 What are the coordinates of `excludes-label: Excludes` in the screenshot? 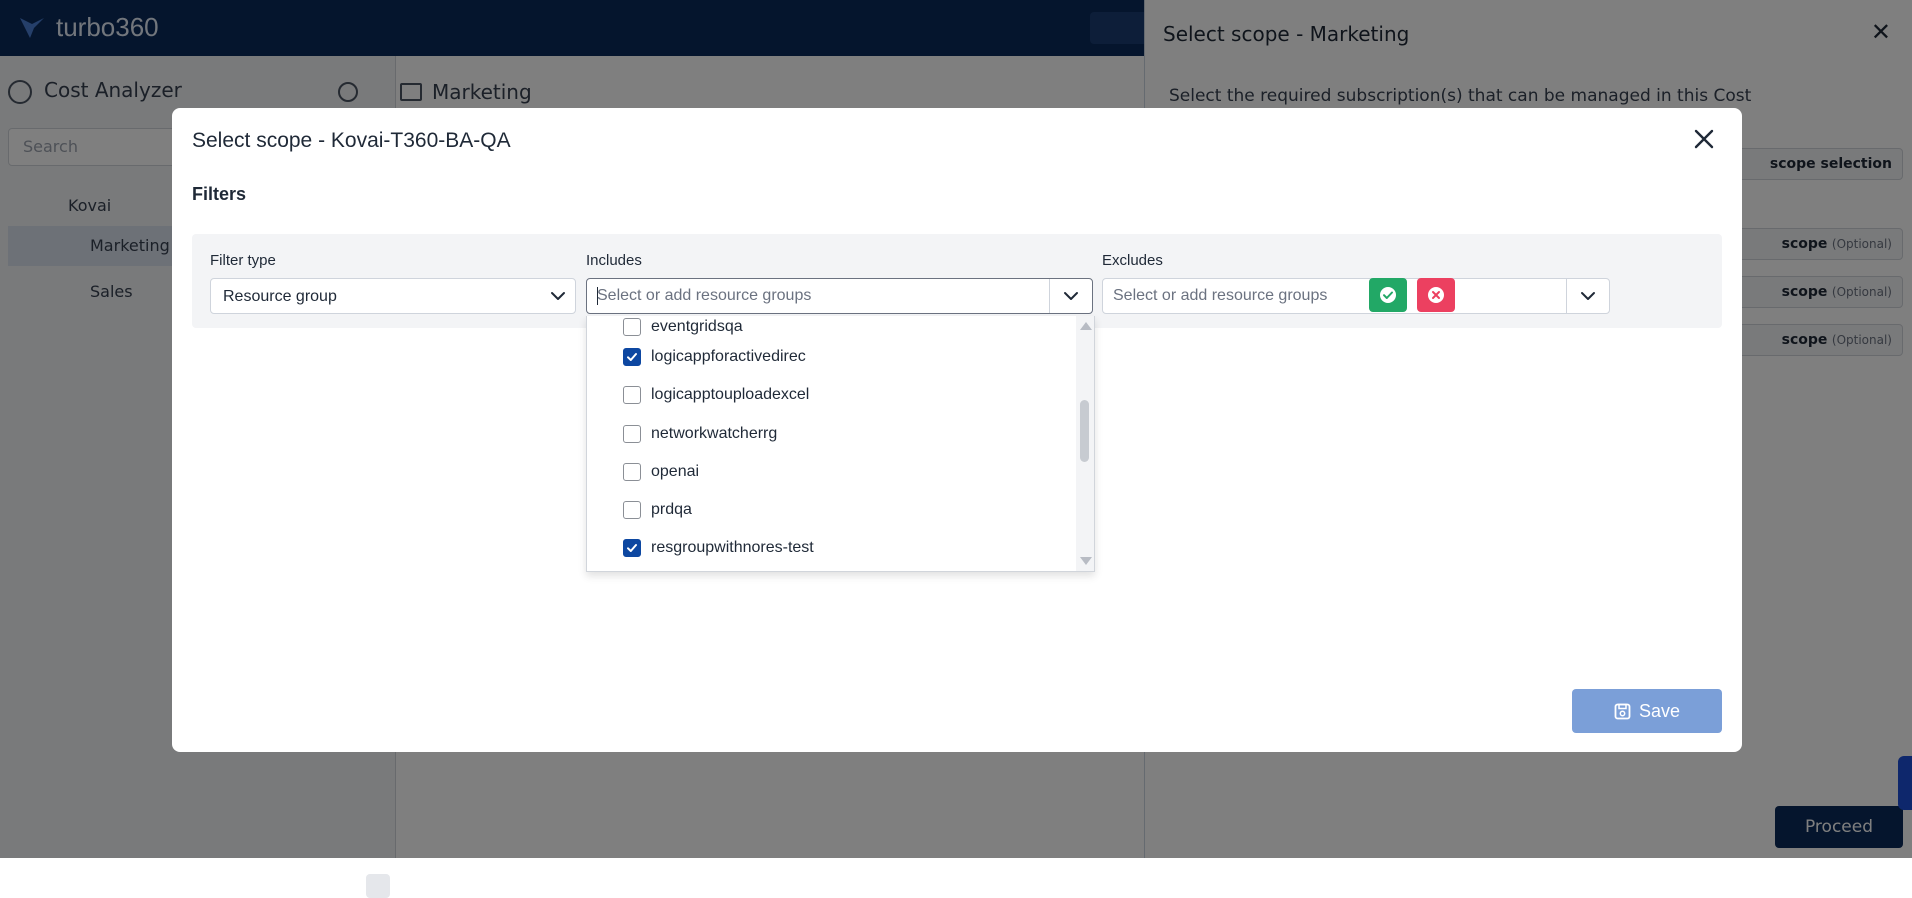 It's located at (1132, 260).